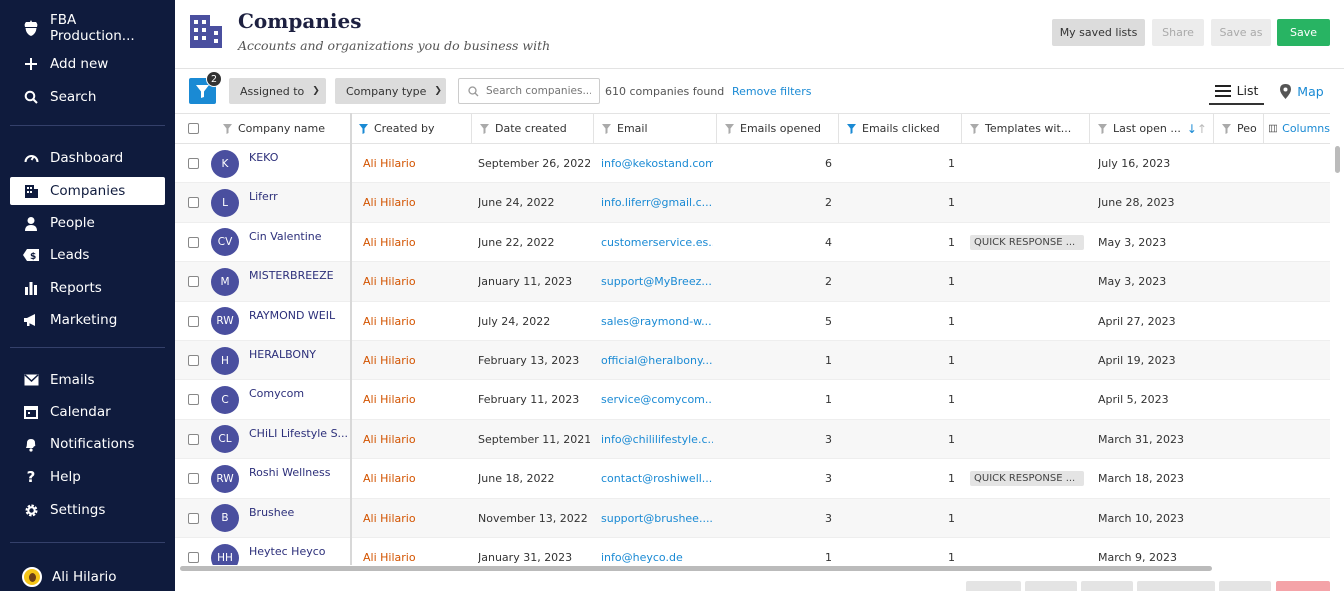 This screenshot has height=591, width=1344. Describe the element at coordinates (87, 320) in the screenshot. I see `sidebar-item-marketing: Marketing` at that location.